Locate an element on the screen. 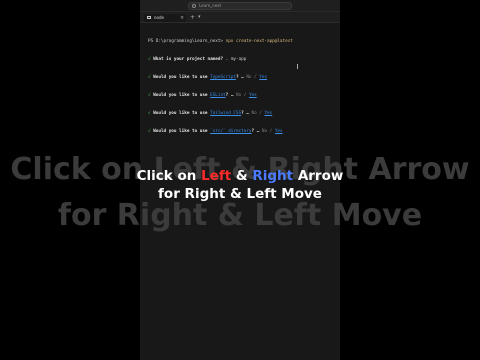  highlight-text: TypeScript is located at coordinates (223, 77).